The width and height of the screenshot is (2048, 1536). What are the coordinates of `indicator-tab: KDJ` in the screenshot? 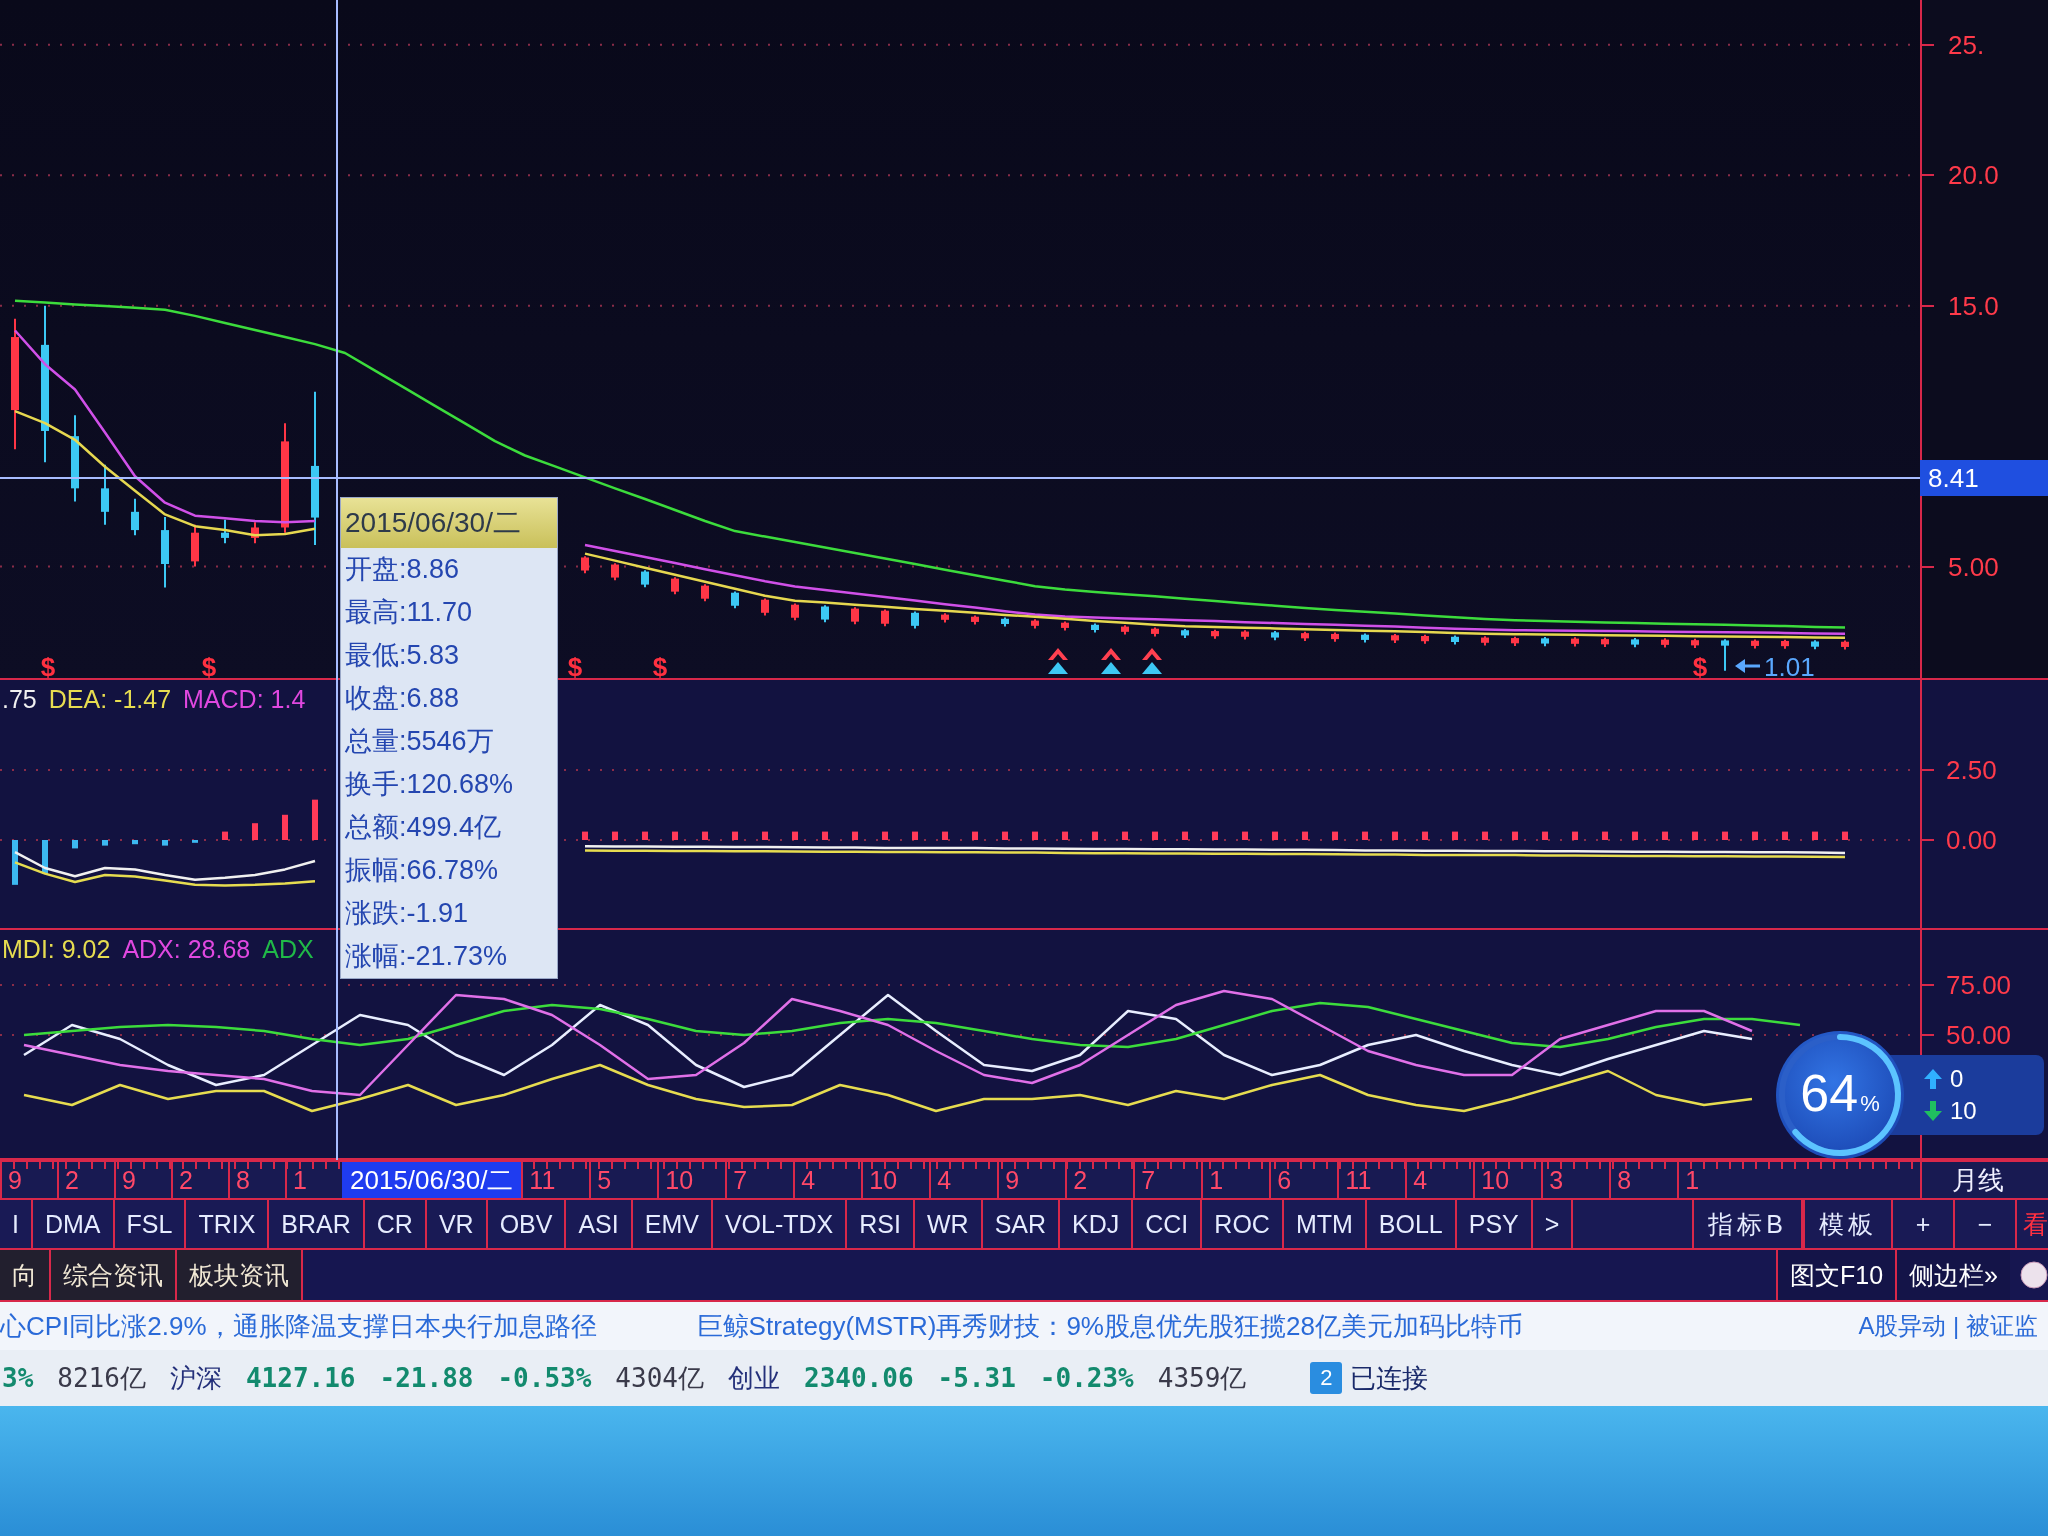 It's located at (1097, 1224).